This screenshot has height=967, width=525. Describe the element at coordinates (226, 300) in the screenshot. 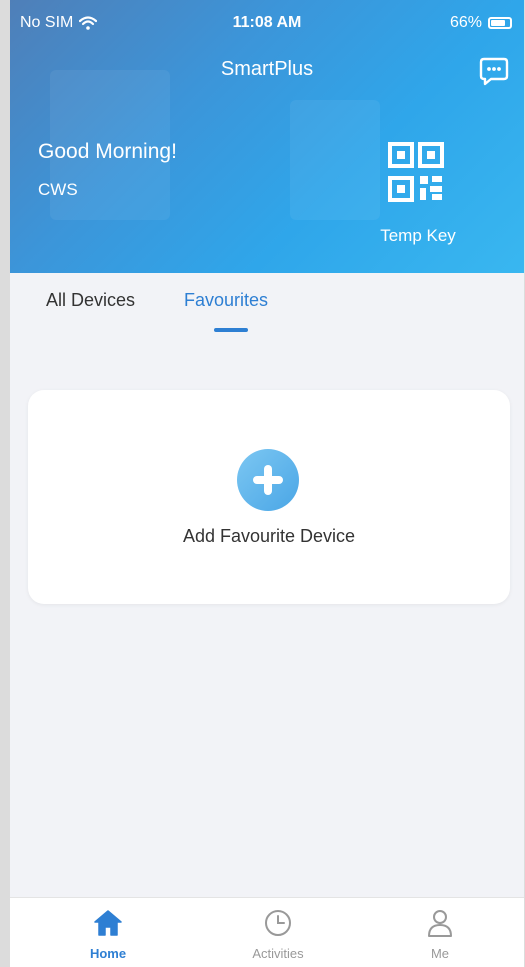

I see `tab-favourites: Favourites` at that location.